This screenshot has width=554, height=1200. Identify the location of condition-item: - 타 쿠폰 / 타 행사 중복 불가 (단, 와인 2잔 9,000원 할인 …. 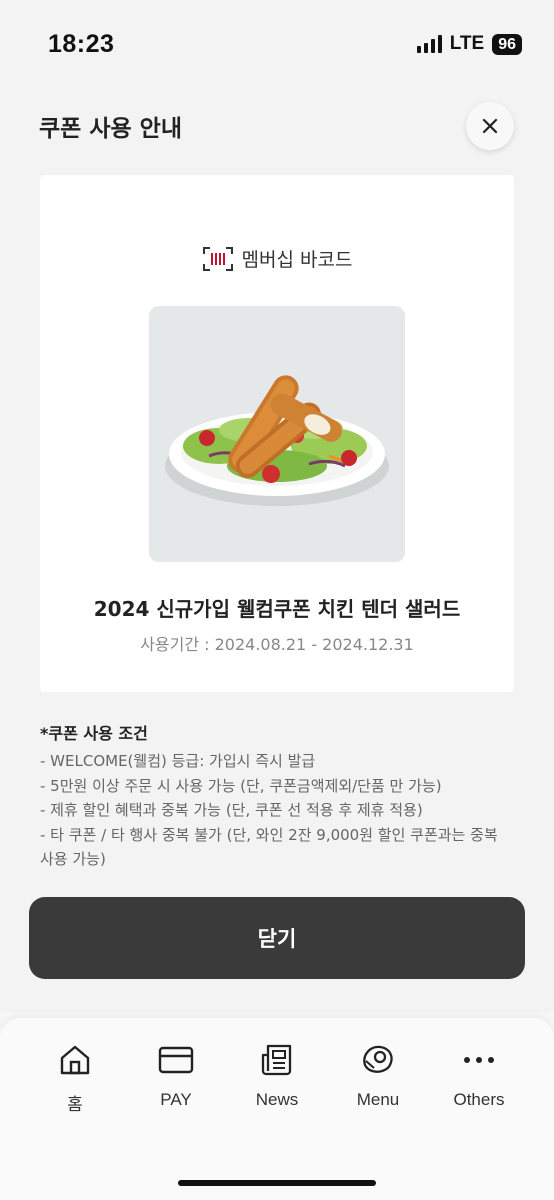
(269, 847).